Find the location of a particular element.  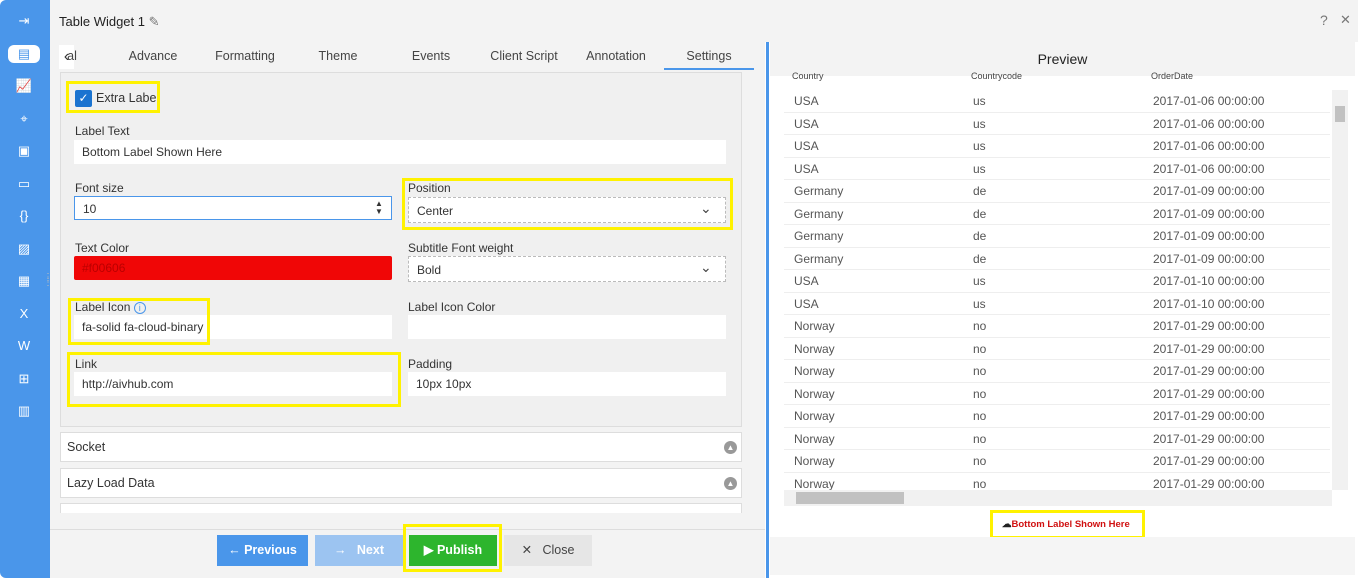

tab-advance: Advance is located at coordinates (153, 56).